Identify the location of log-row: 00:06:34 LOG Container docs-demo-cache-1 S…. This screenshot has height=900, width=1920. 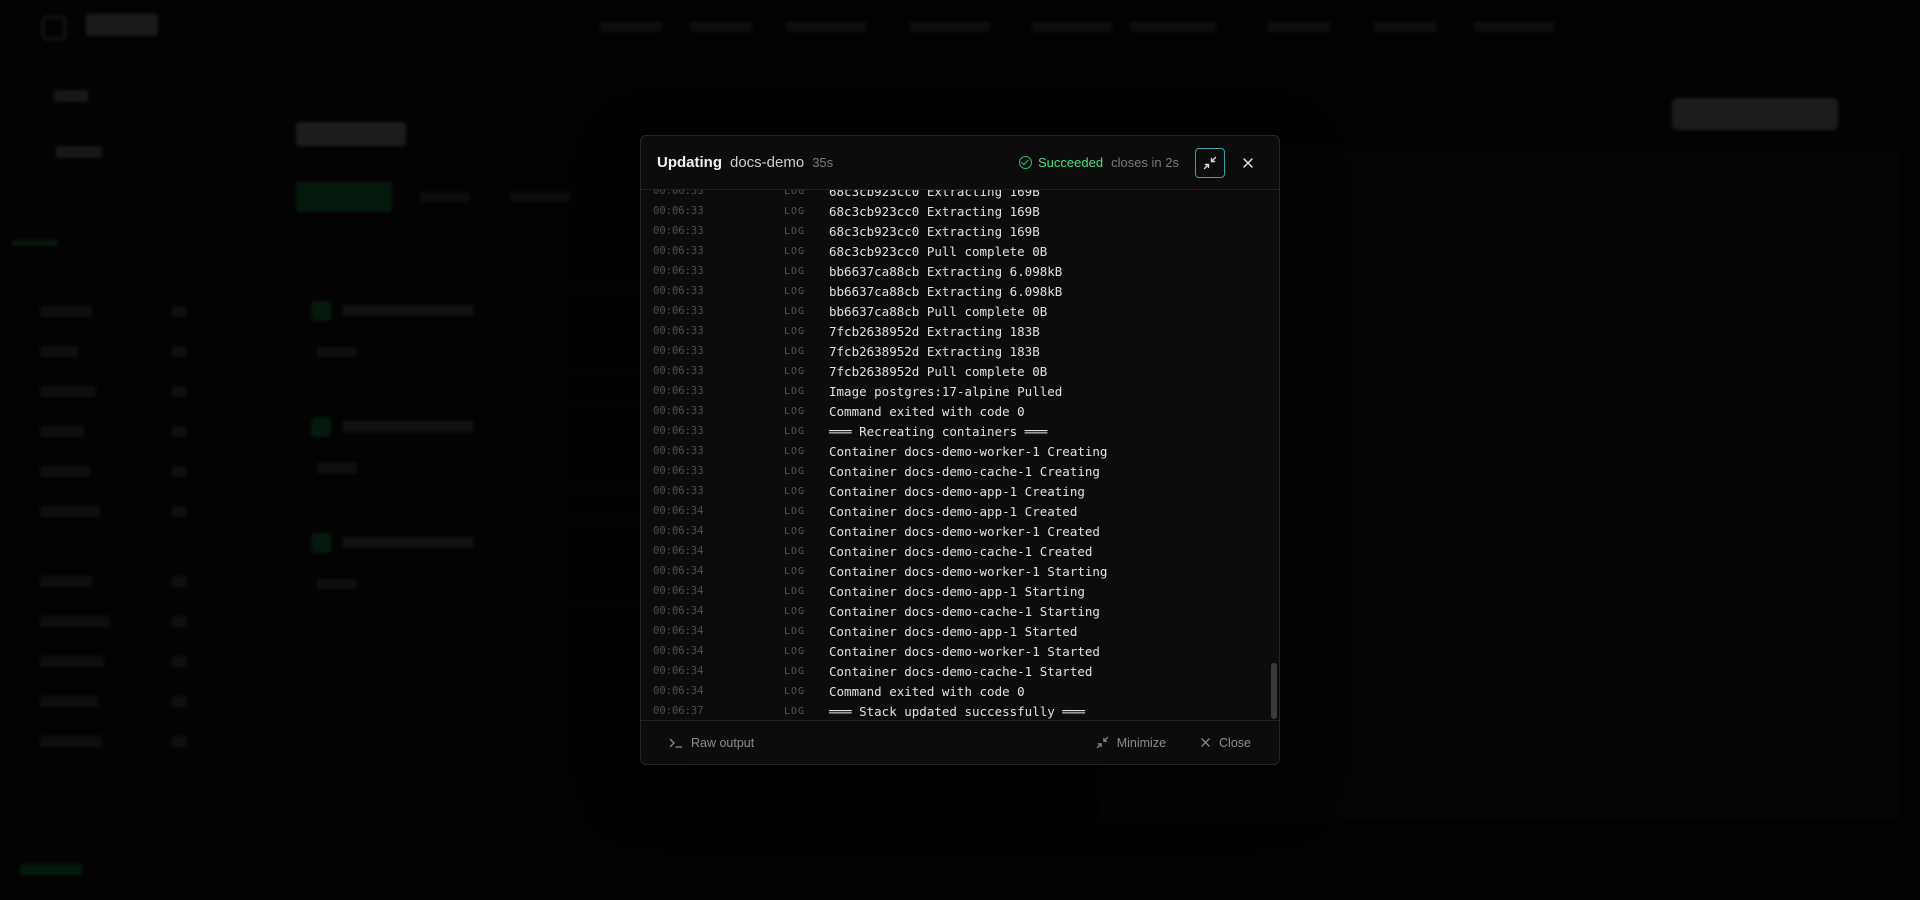
(960, 671).